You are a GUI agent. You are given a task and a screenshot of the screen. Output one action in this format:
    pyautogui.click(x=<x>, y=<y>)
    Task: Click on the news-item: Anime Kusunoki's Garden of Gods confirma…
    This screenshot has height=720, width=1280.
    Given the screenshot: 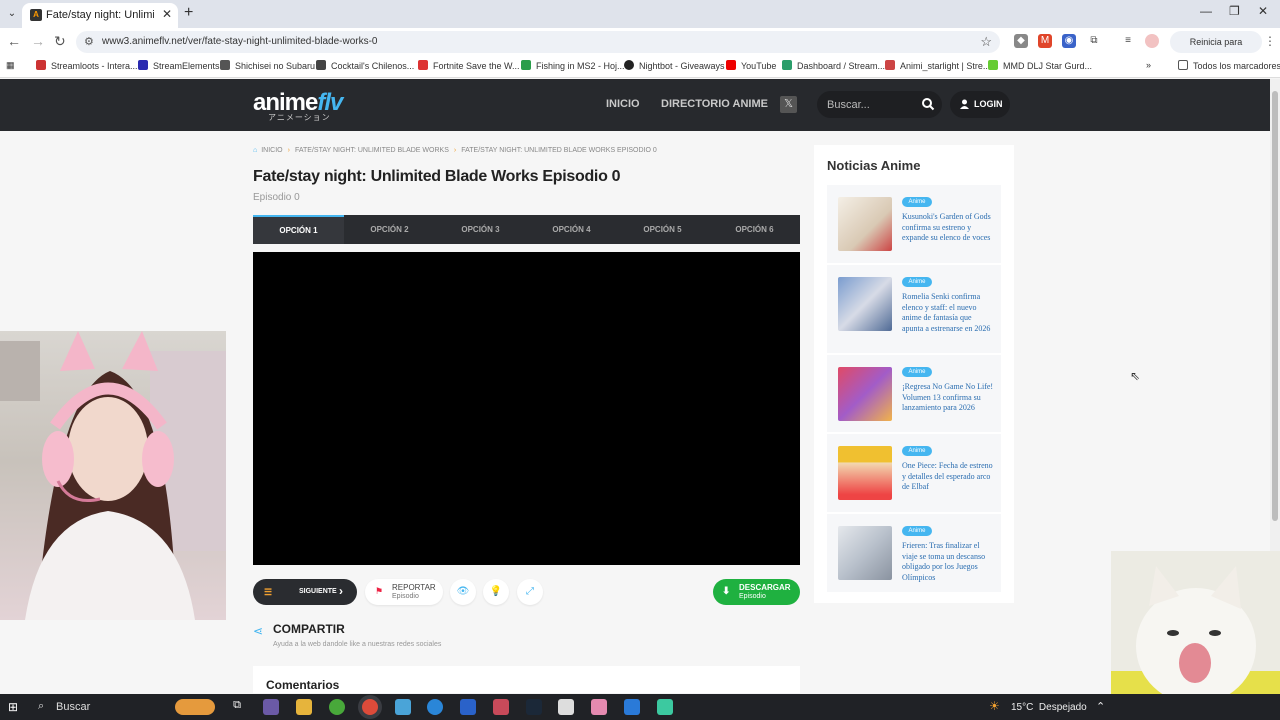 What is the action you would take?
    pyautogui.click(x=914, y=224)
    